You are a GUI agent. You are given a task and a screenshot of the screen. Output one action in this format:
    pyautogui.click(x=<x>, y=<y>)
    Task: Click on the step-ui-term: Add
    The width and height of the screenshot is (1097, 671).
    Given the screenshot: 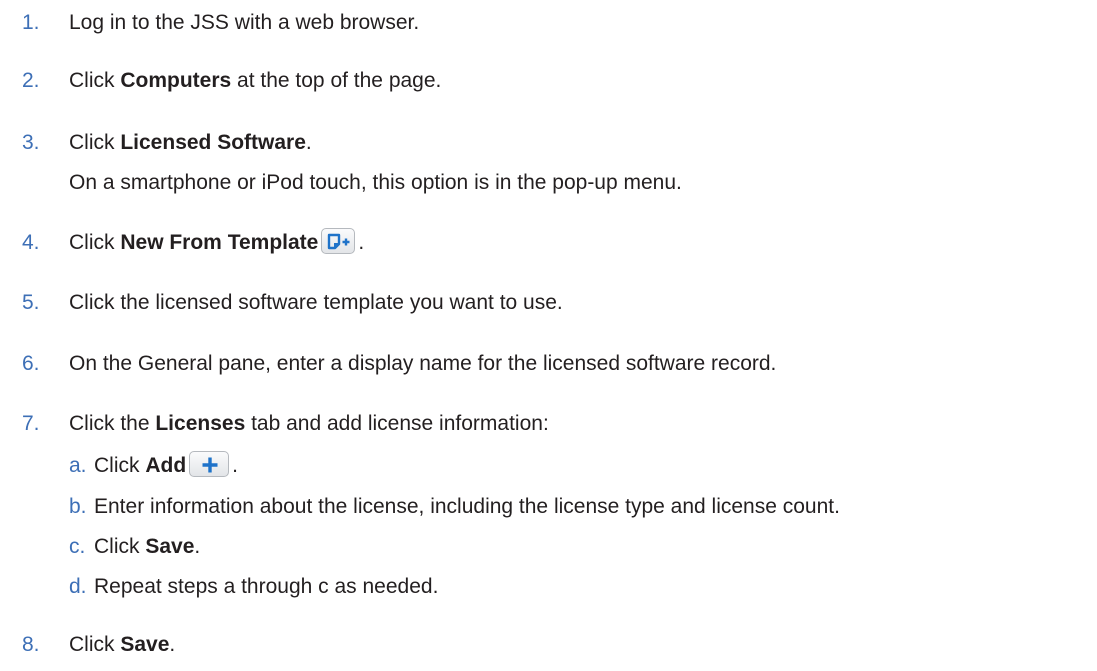 What is the action you would take?
    pyautogui.click(x=166, y=465)
    